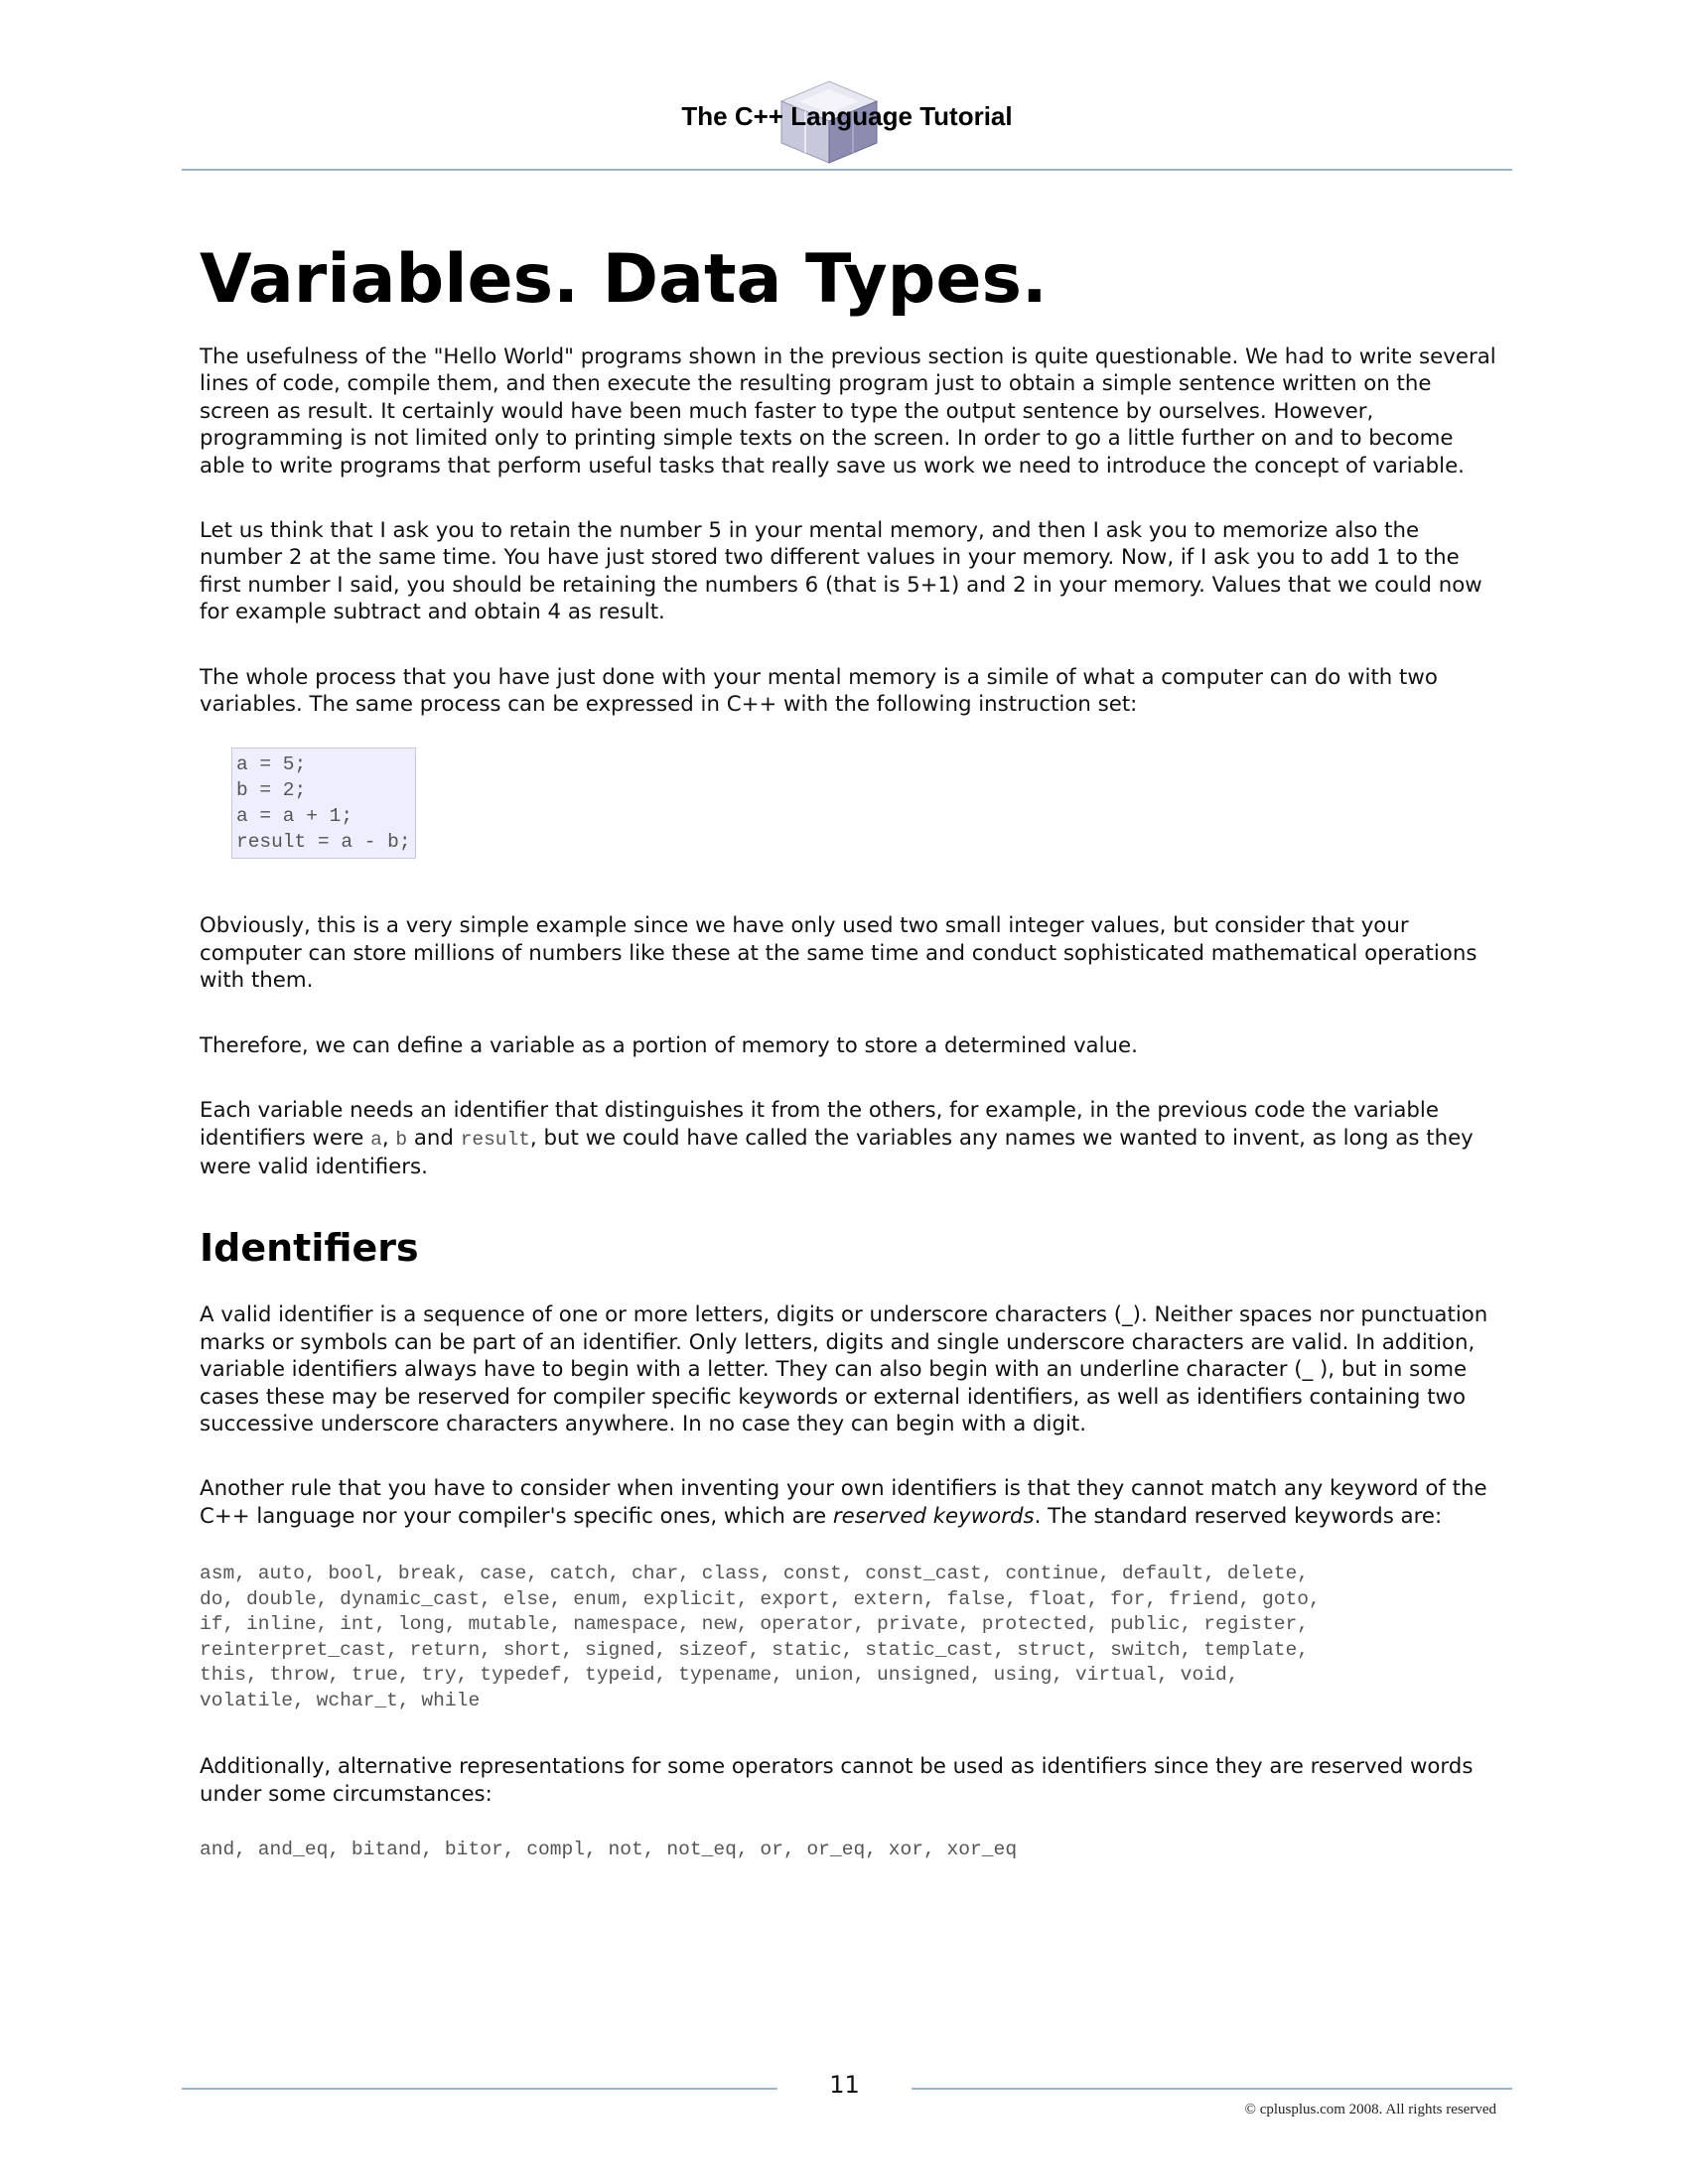 The width and height of the screenshot is (1688, 2184). What do you see at coordinates (495, 1139) in the screenshot?
I see `inline-code-result: result` at bounding box center [495, 1139].